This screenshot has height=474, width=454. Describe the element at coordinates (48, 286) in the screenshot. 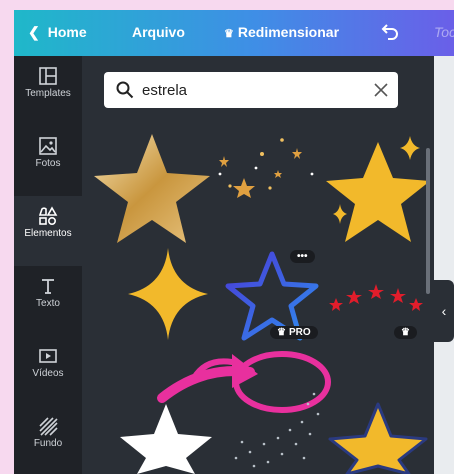

I see `text-icon` at that location.